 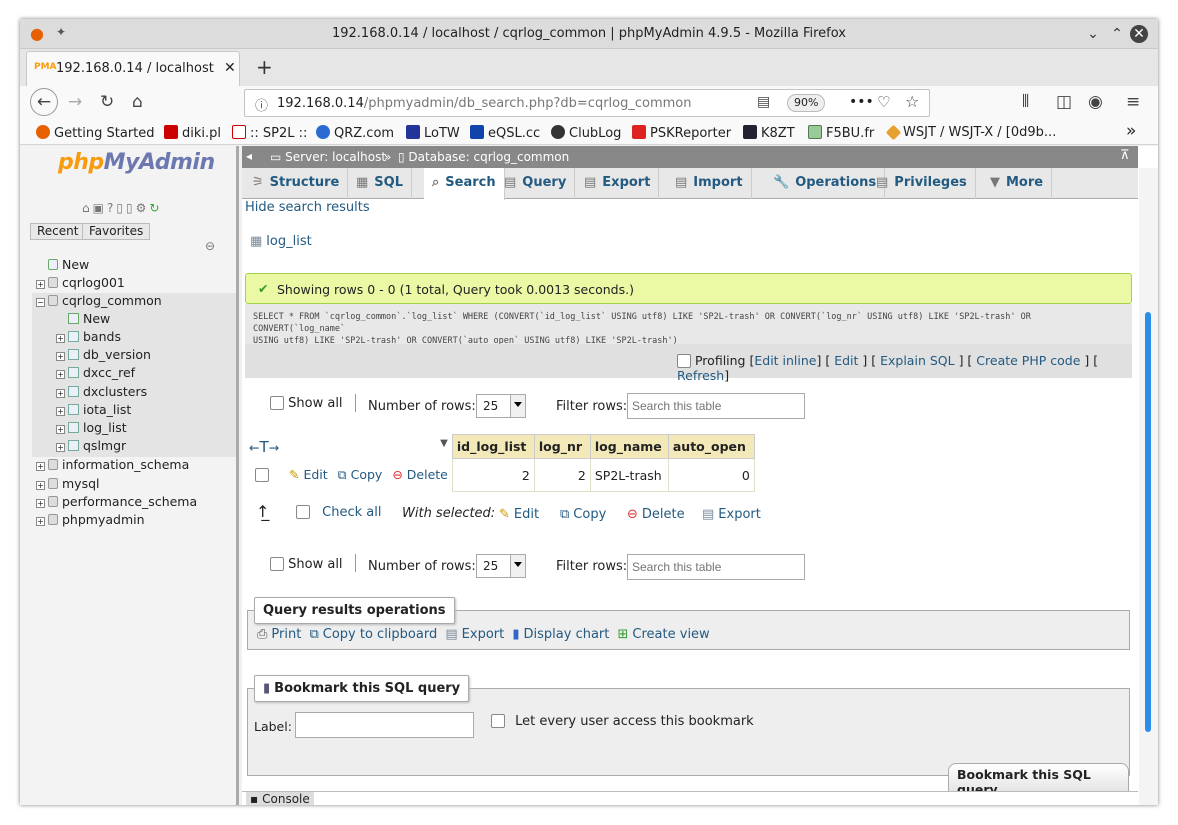 I want to click on tab-structure: ⚞ Structure, so click(x=296, y=183).